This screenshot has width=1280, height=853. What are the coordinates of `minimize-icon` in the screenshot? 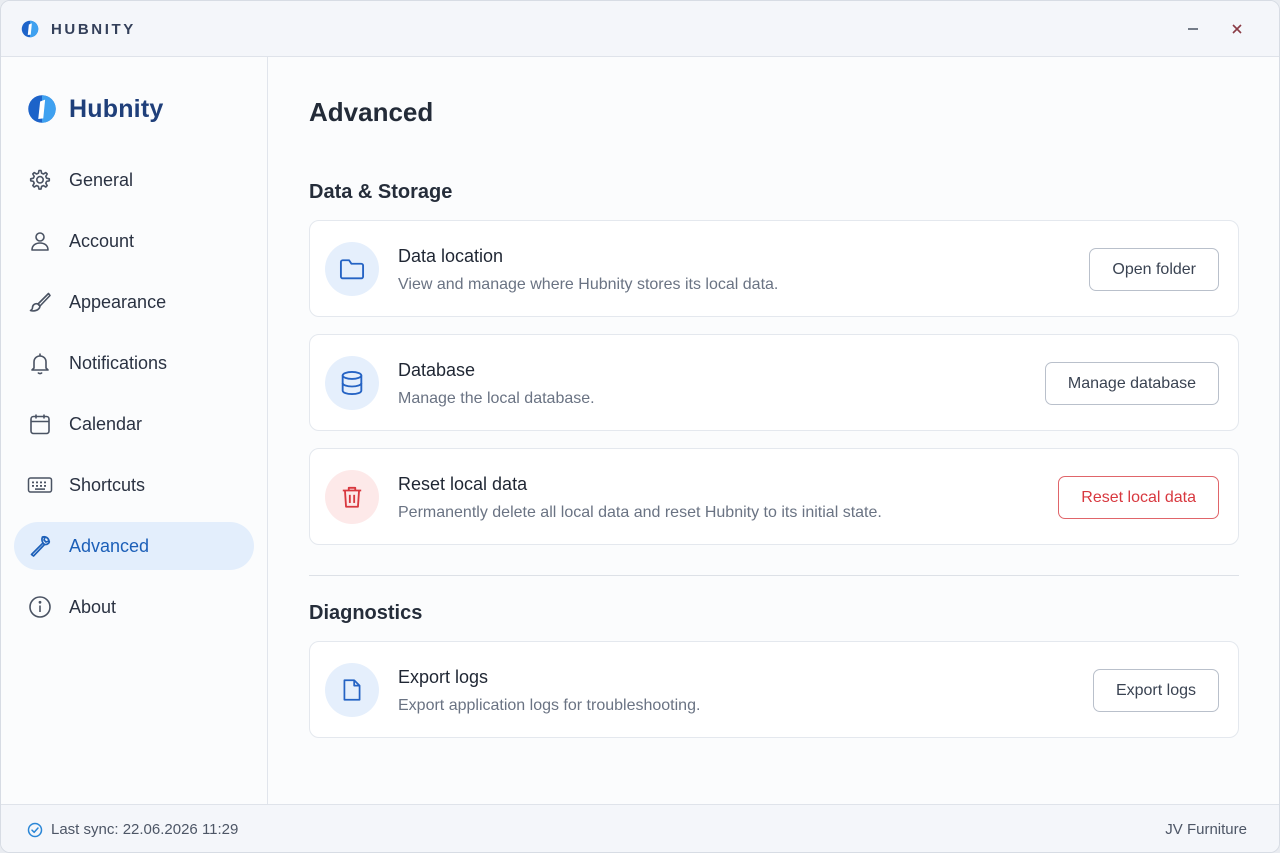 It's located at (1193, 29).